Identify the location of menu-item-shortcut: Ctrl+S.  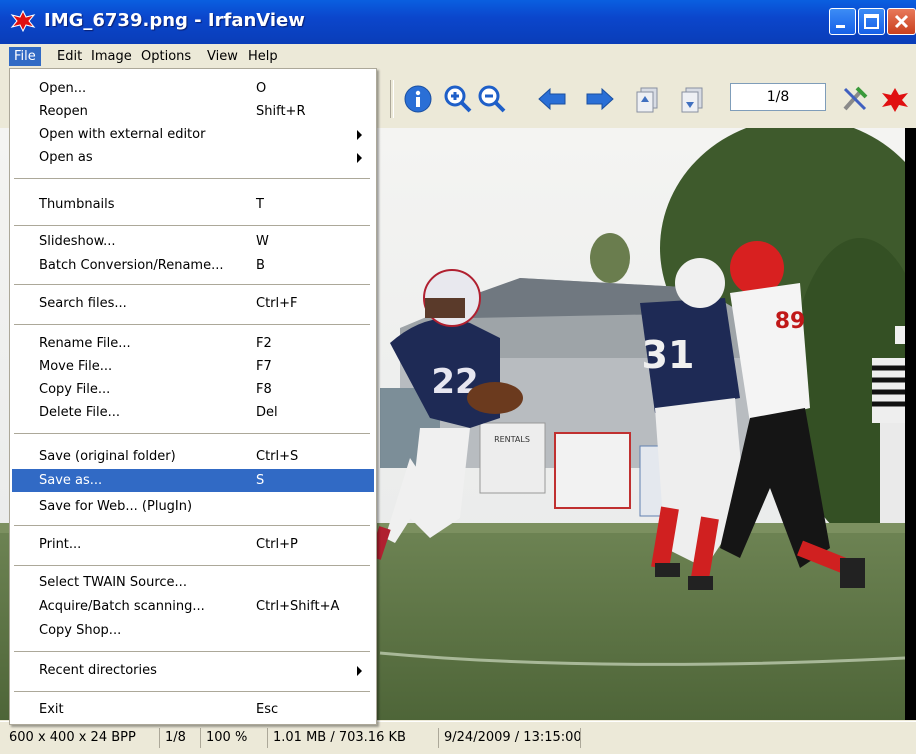
(277, 456).